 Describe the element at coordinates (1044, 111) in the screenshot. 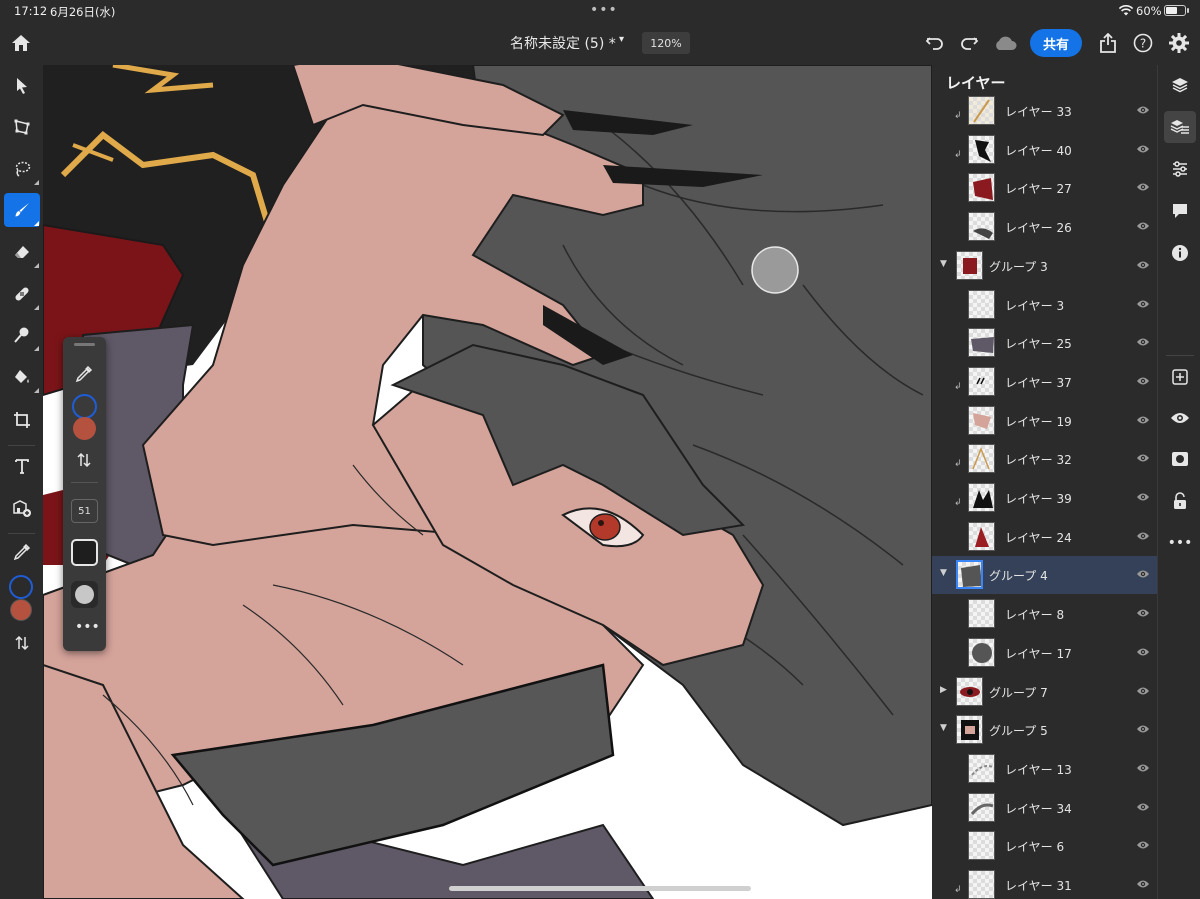

I see `layer-row: ↲ レイヤー 33` at that location.